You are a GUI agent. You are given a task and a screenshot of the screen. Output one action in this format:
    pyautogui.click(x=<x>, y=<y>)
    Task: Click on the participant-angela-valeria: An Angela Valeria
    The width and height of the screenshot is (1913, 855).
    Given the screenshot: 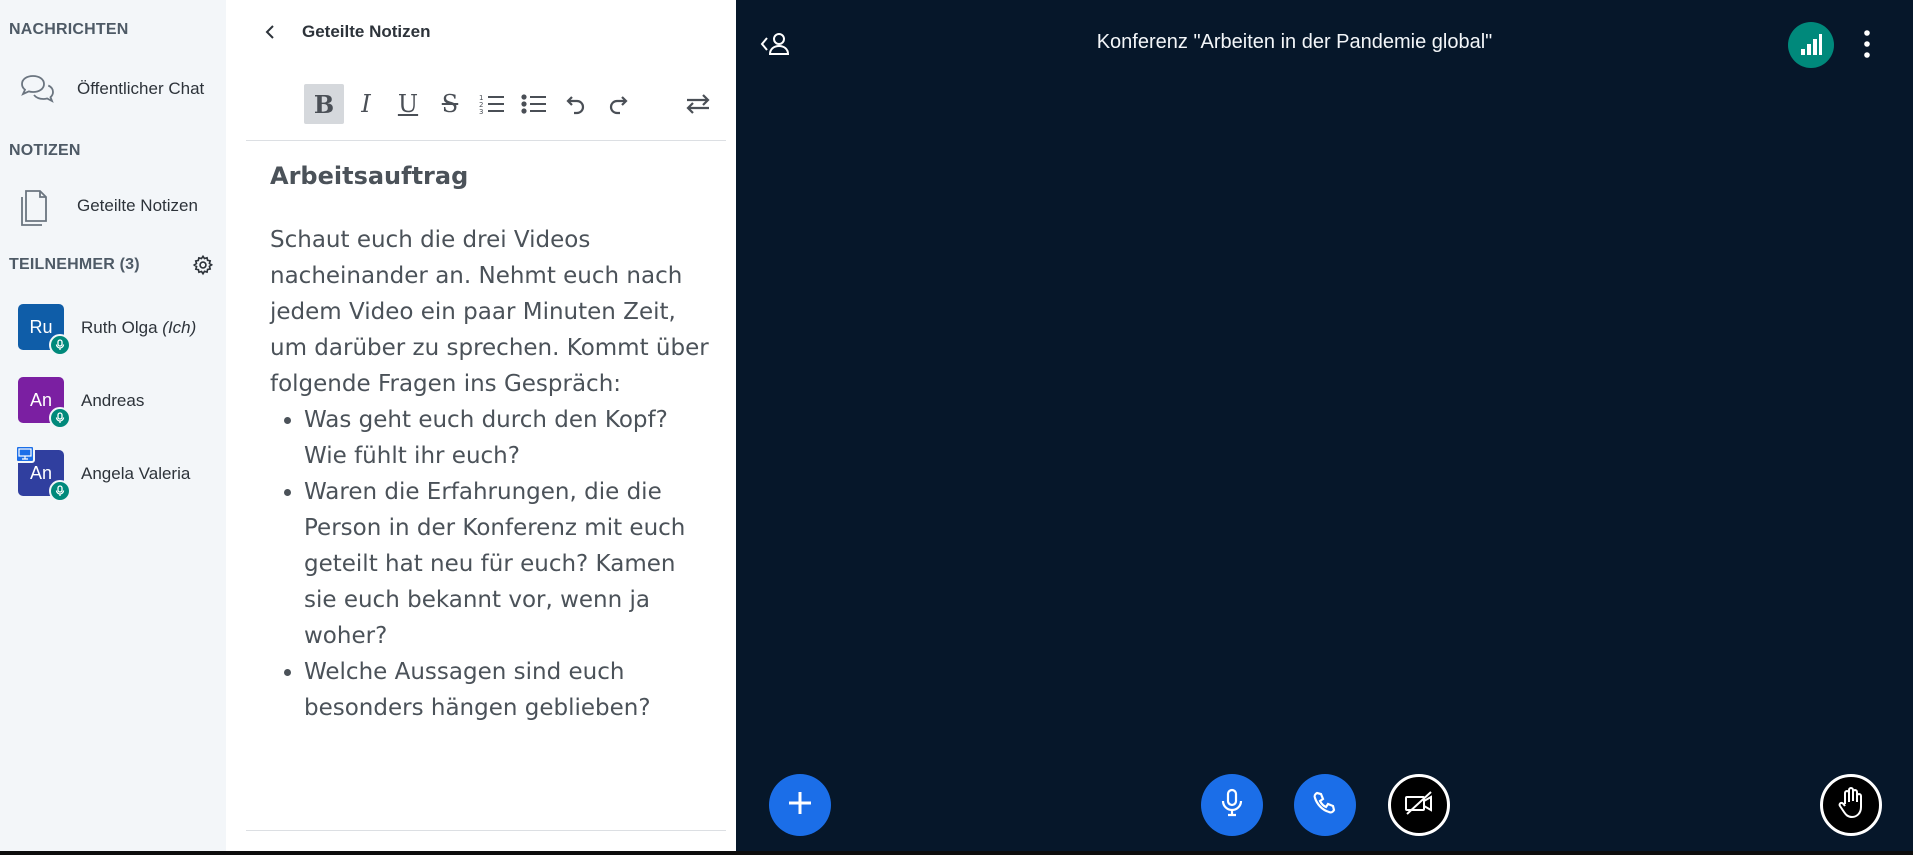 What is the action you would take?
    pyautogui.click(x=113, y=473)
    